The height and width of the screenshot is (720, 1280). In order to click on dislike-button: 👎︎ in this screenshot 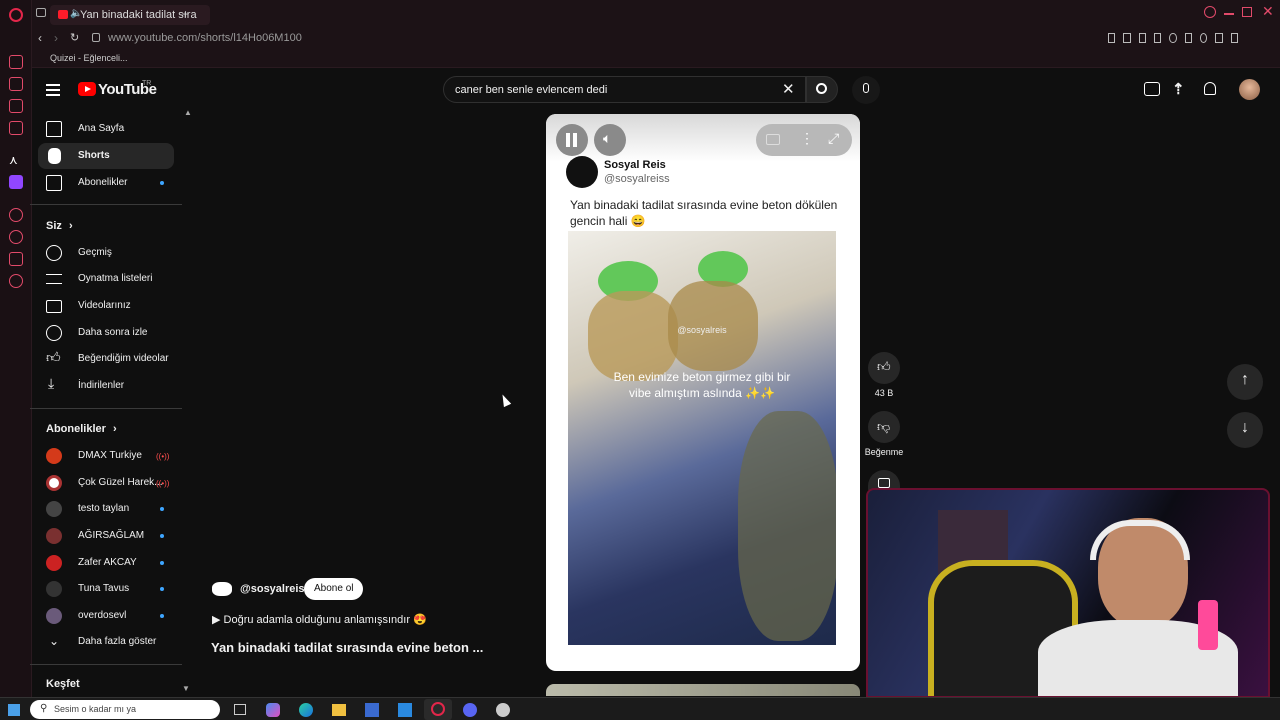, I will do `click(884, 427)`.